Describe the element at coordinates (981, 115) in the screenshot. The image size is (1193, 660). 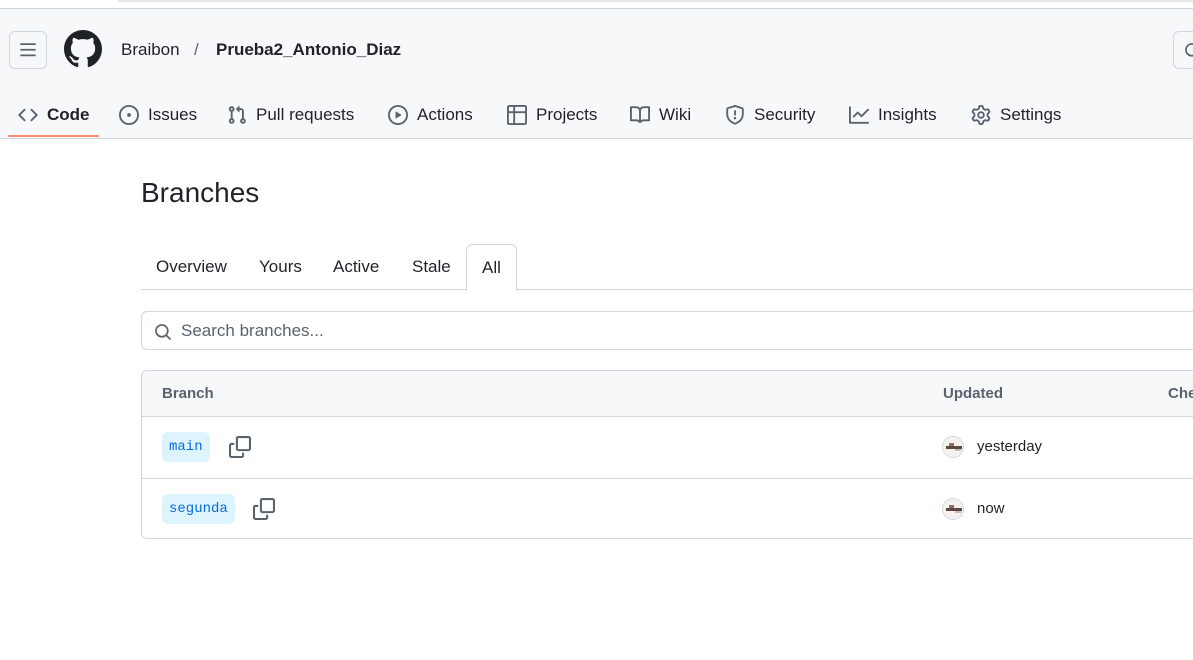
I see `gear-icon` at that location.